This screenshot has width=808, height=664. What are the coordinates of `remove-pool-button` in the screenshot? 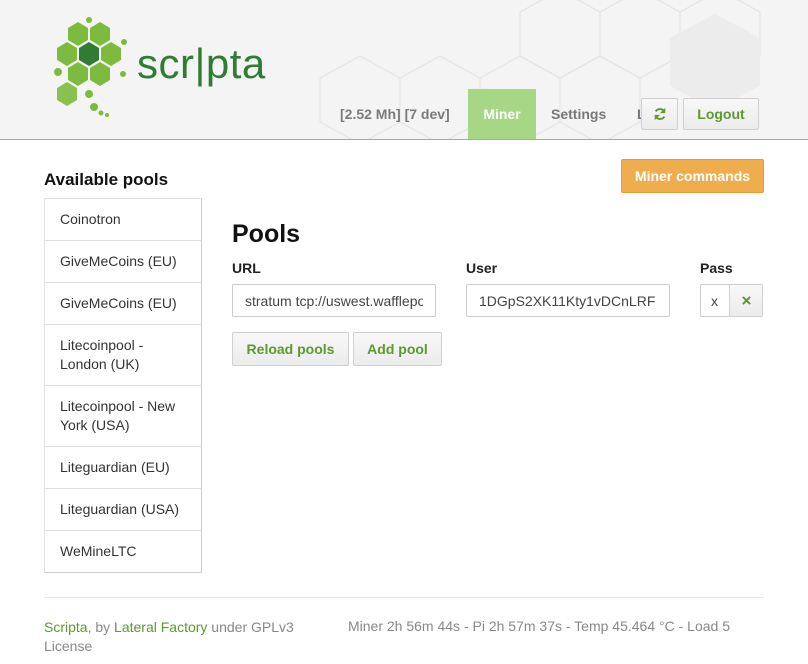 It's located at (746, 300).